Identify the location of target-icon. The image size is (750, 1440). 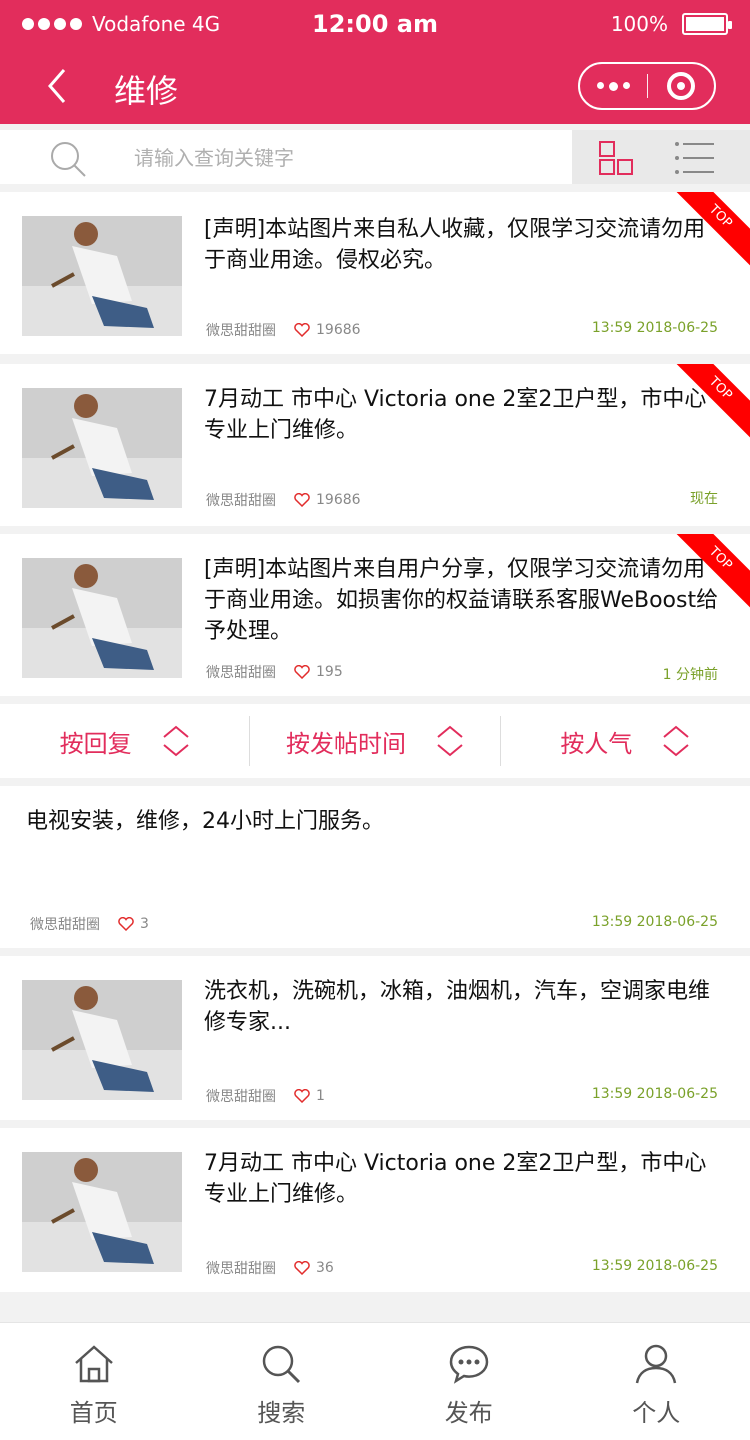
(680, 86).